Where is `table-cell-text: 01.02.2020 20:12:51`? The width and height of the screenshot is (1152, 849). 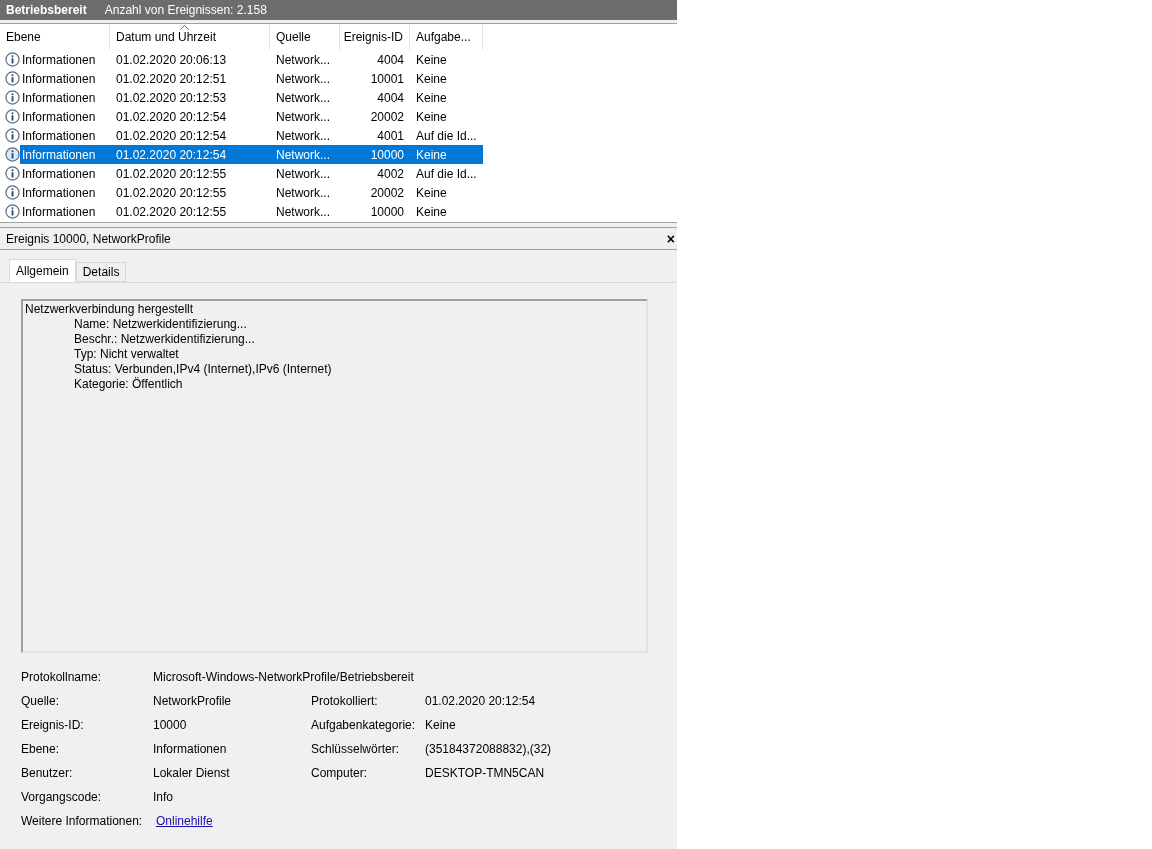 table-cell-text: 01.02.2020 20:12:51 is located at coordinates (171, 79).